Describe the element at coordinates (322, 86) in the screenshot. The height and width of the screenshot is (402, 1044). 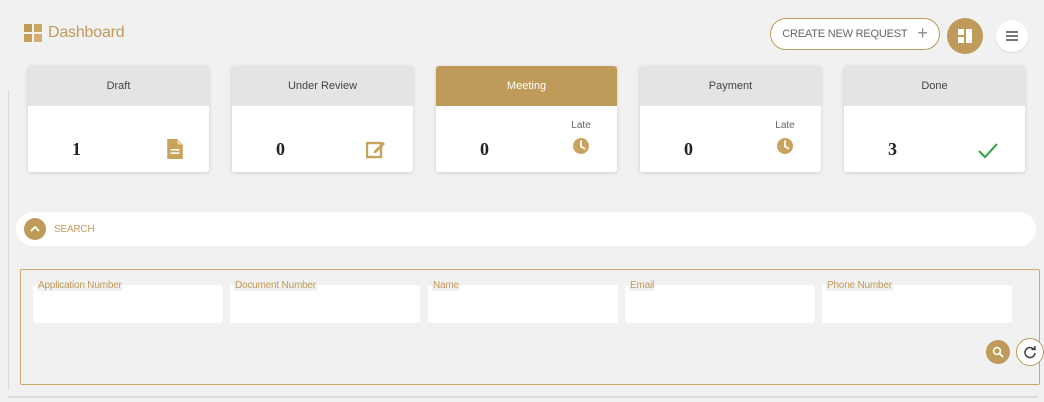
I see `card-title: Under Review` at that location.